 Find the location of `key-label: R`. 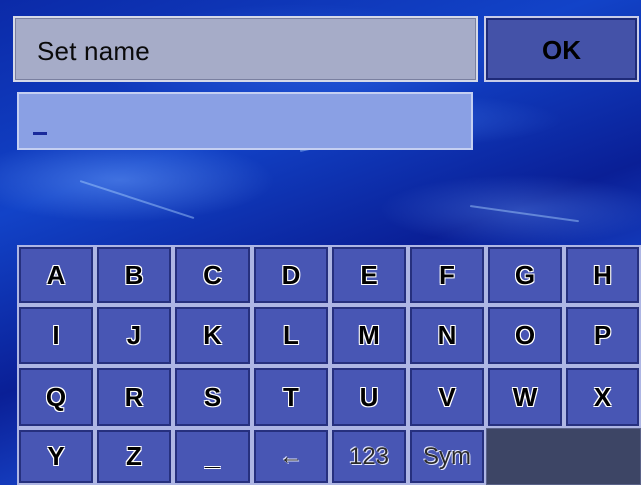

key-label: R is located at coordinates (134, 396).